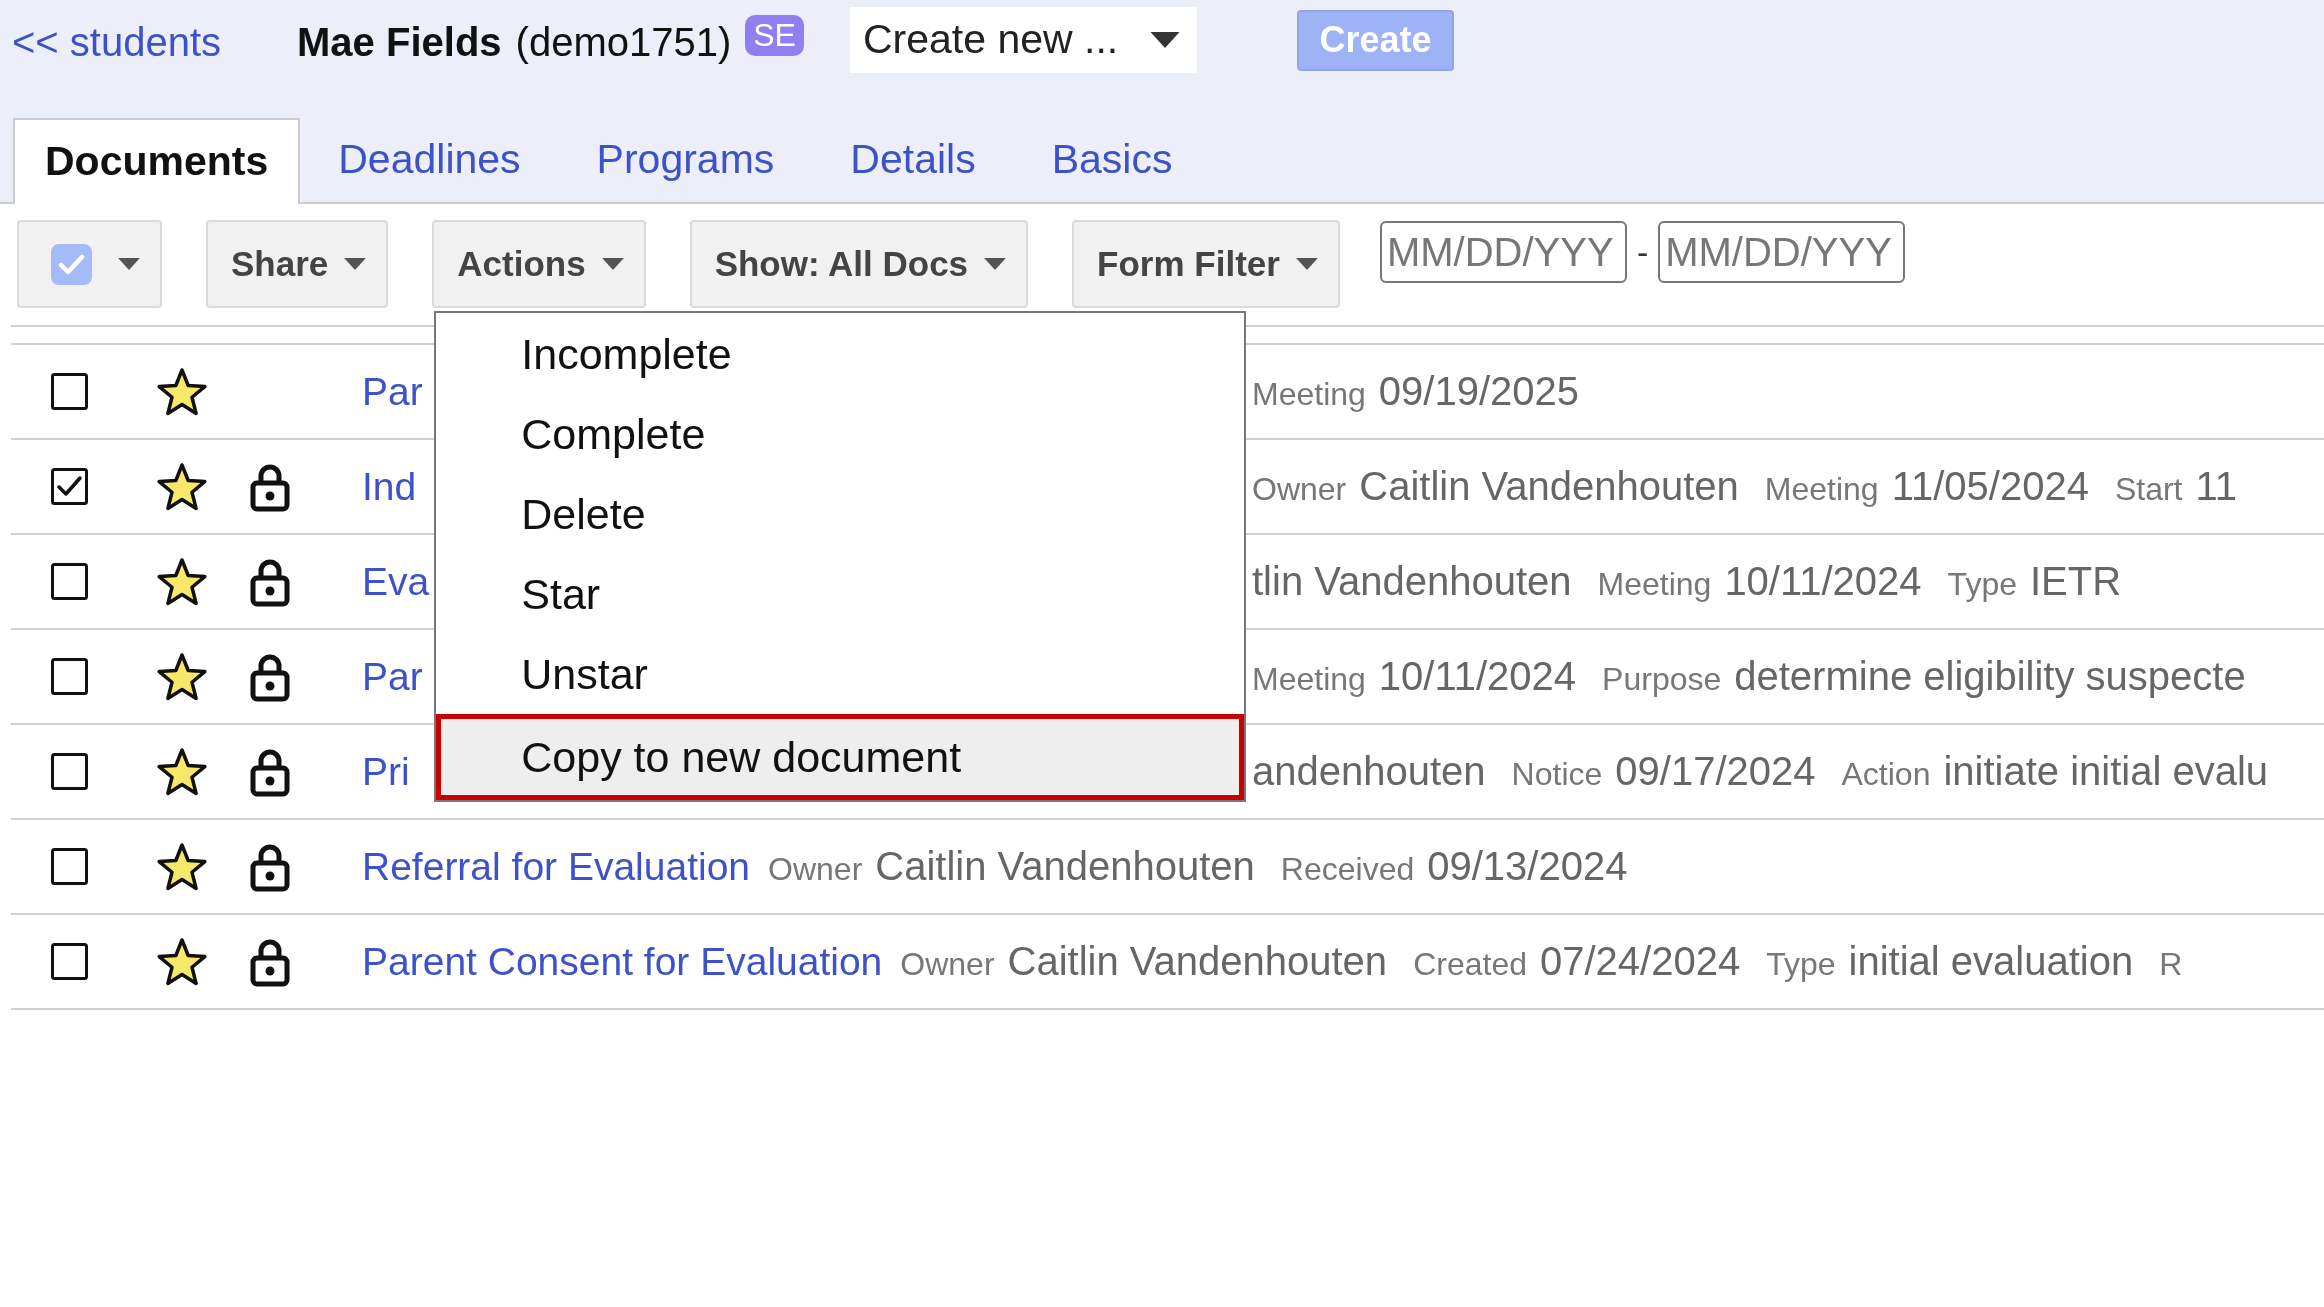 The width and height of the screenshot is (2324, 1307). Describe the element at coordinates (157, 161) in the screenshot. I see `tab: Documents` at that location.